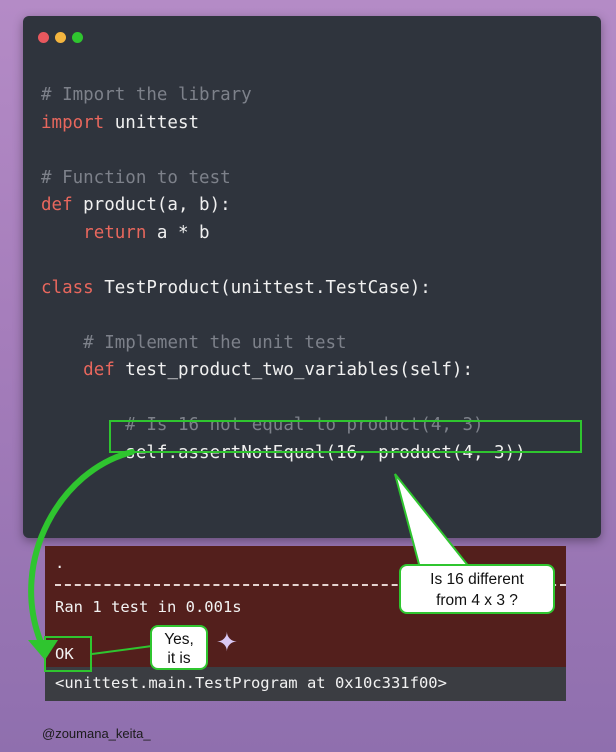 This screenshot has height=752, width=616. Describe the element at coordinates (477, 579) in the screenshot. I see `question-line-1: Is 16 different` at that location.